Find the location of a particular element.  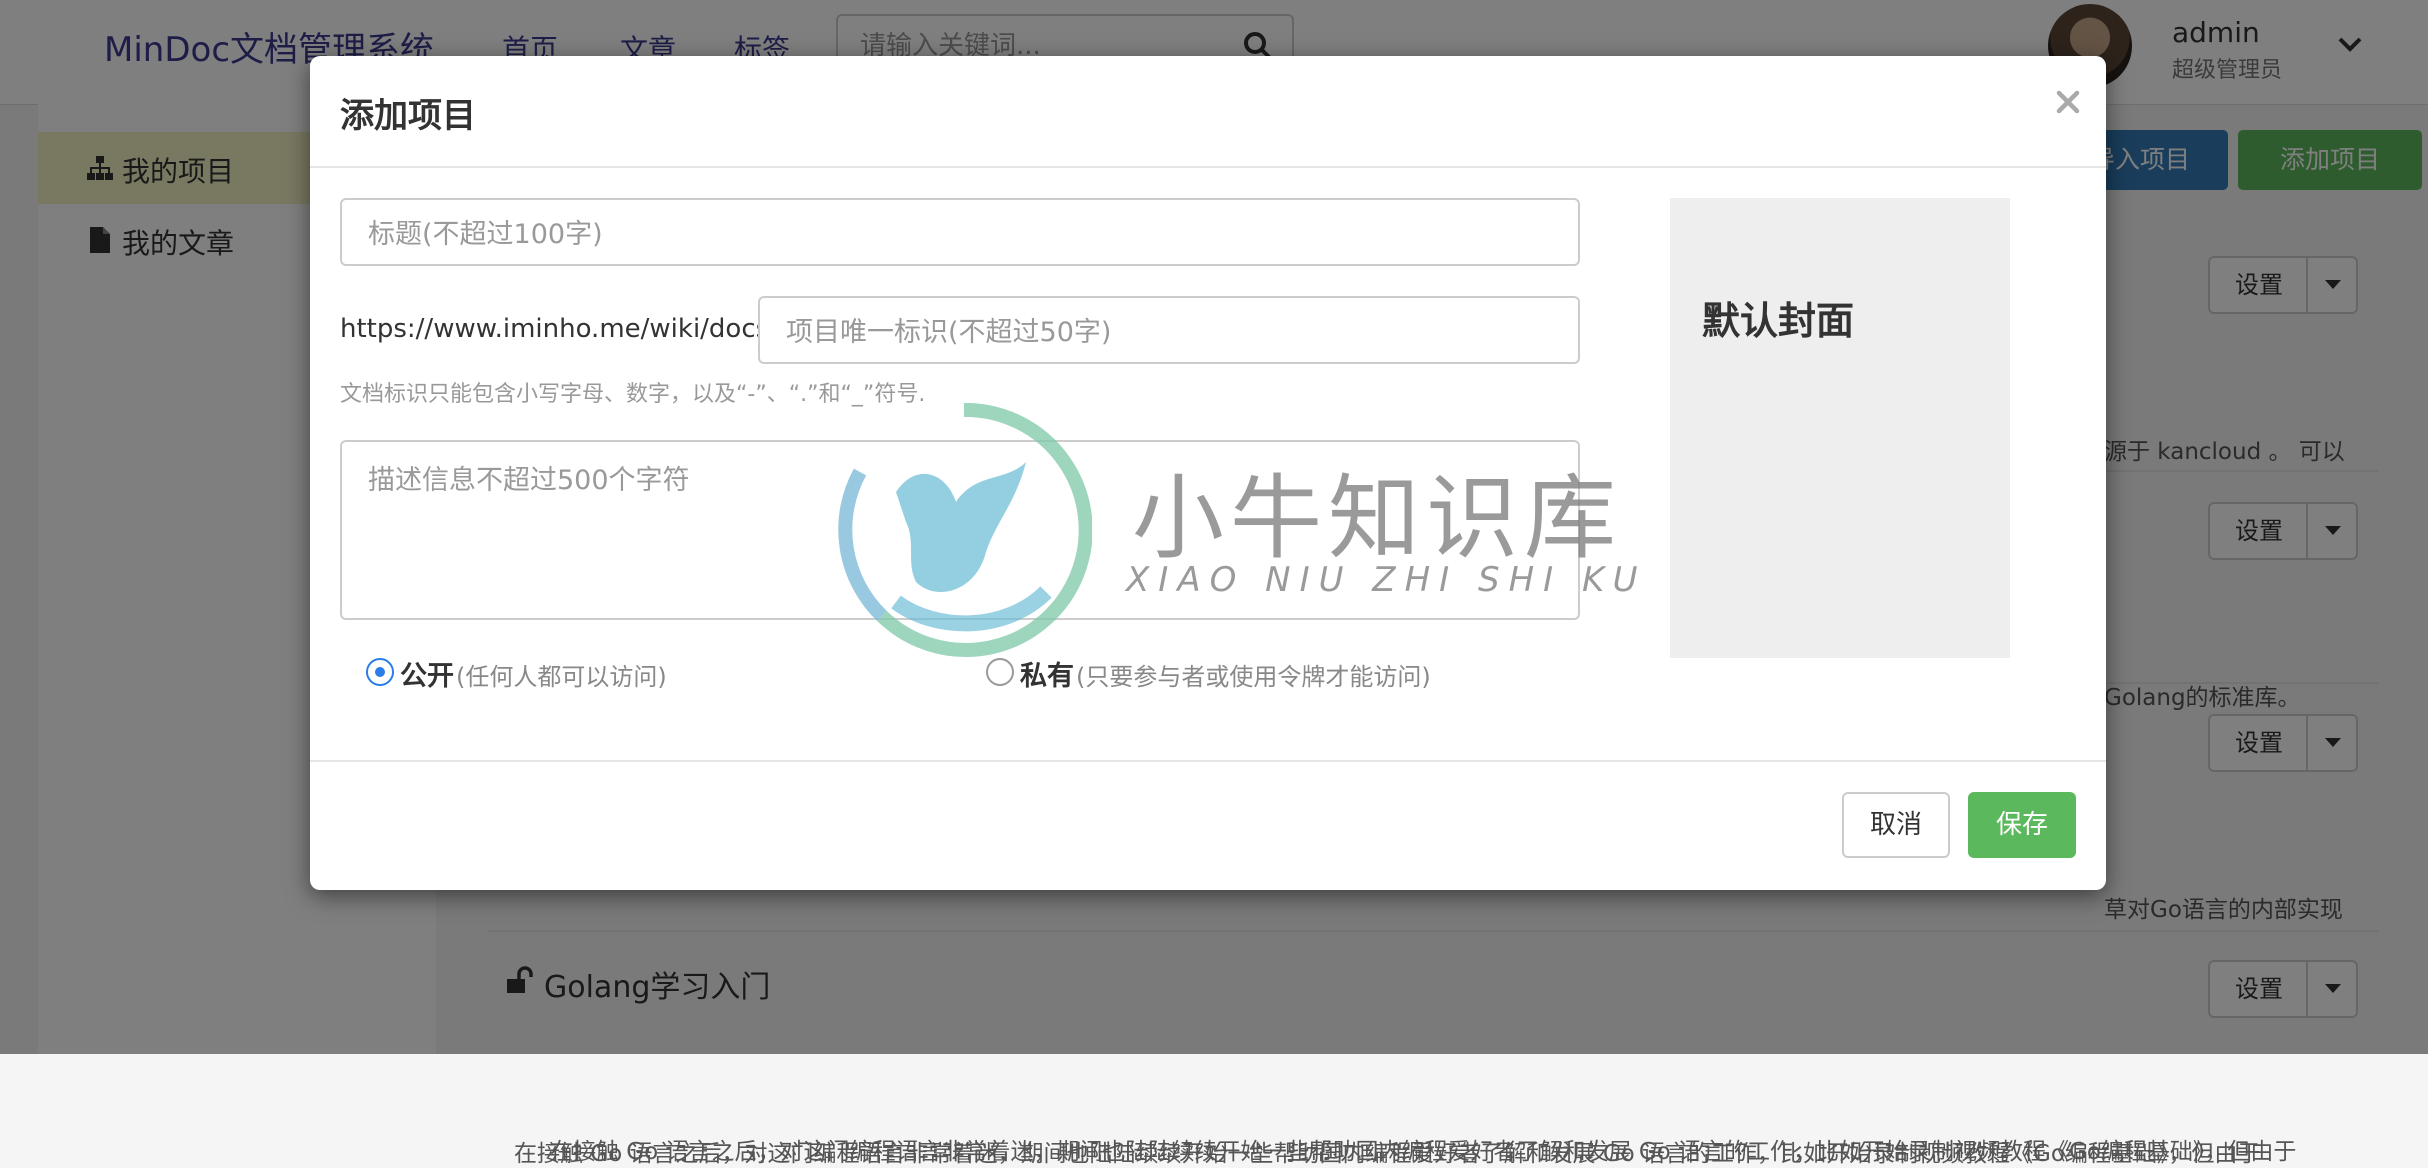

watermark-logo is located at coordinates (965, 529).